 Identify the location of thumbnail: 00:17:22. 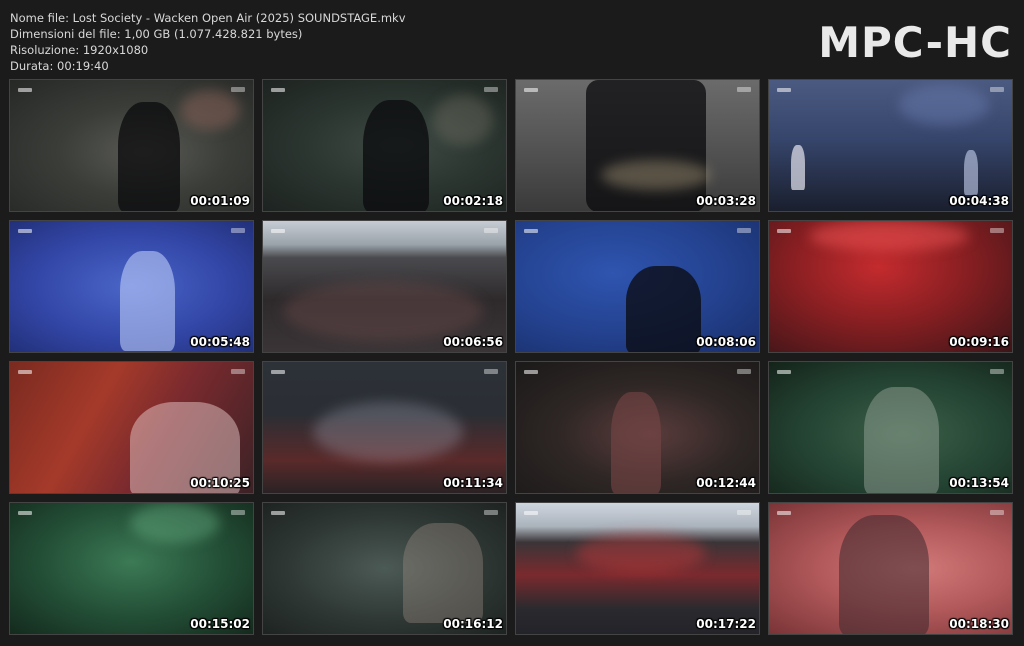
(637, 568).